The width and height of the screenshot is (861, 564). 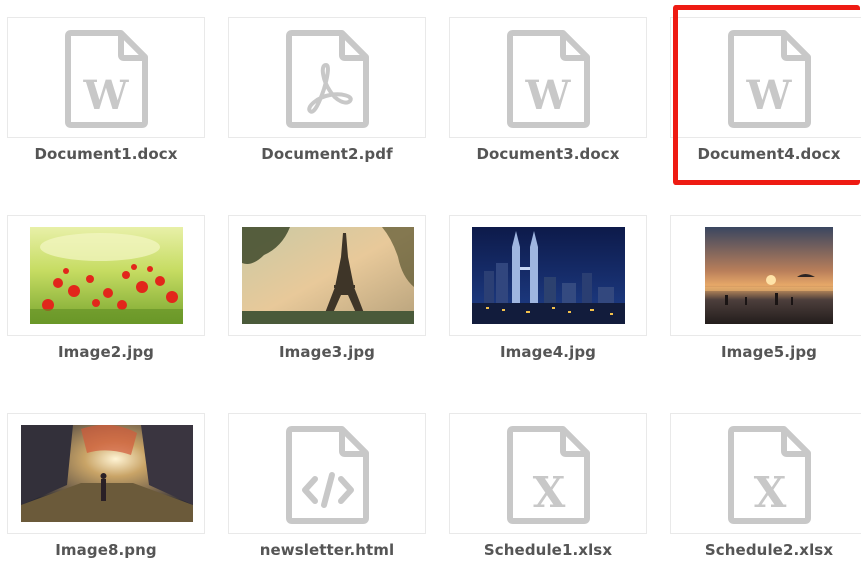 I want to click on file-tile: X Schedule2.xlsx, so click(x=765, y=488).